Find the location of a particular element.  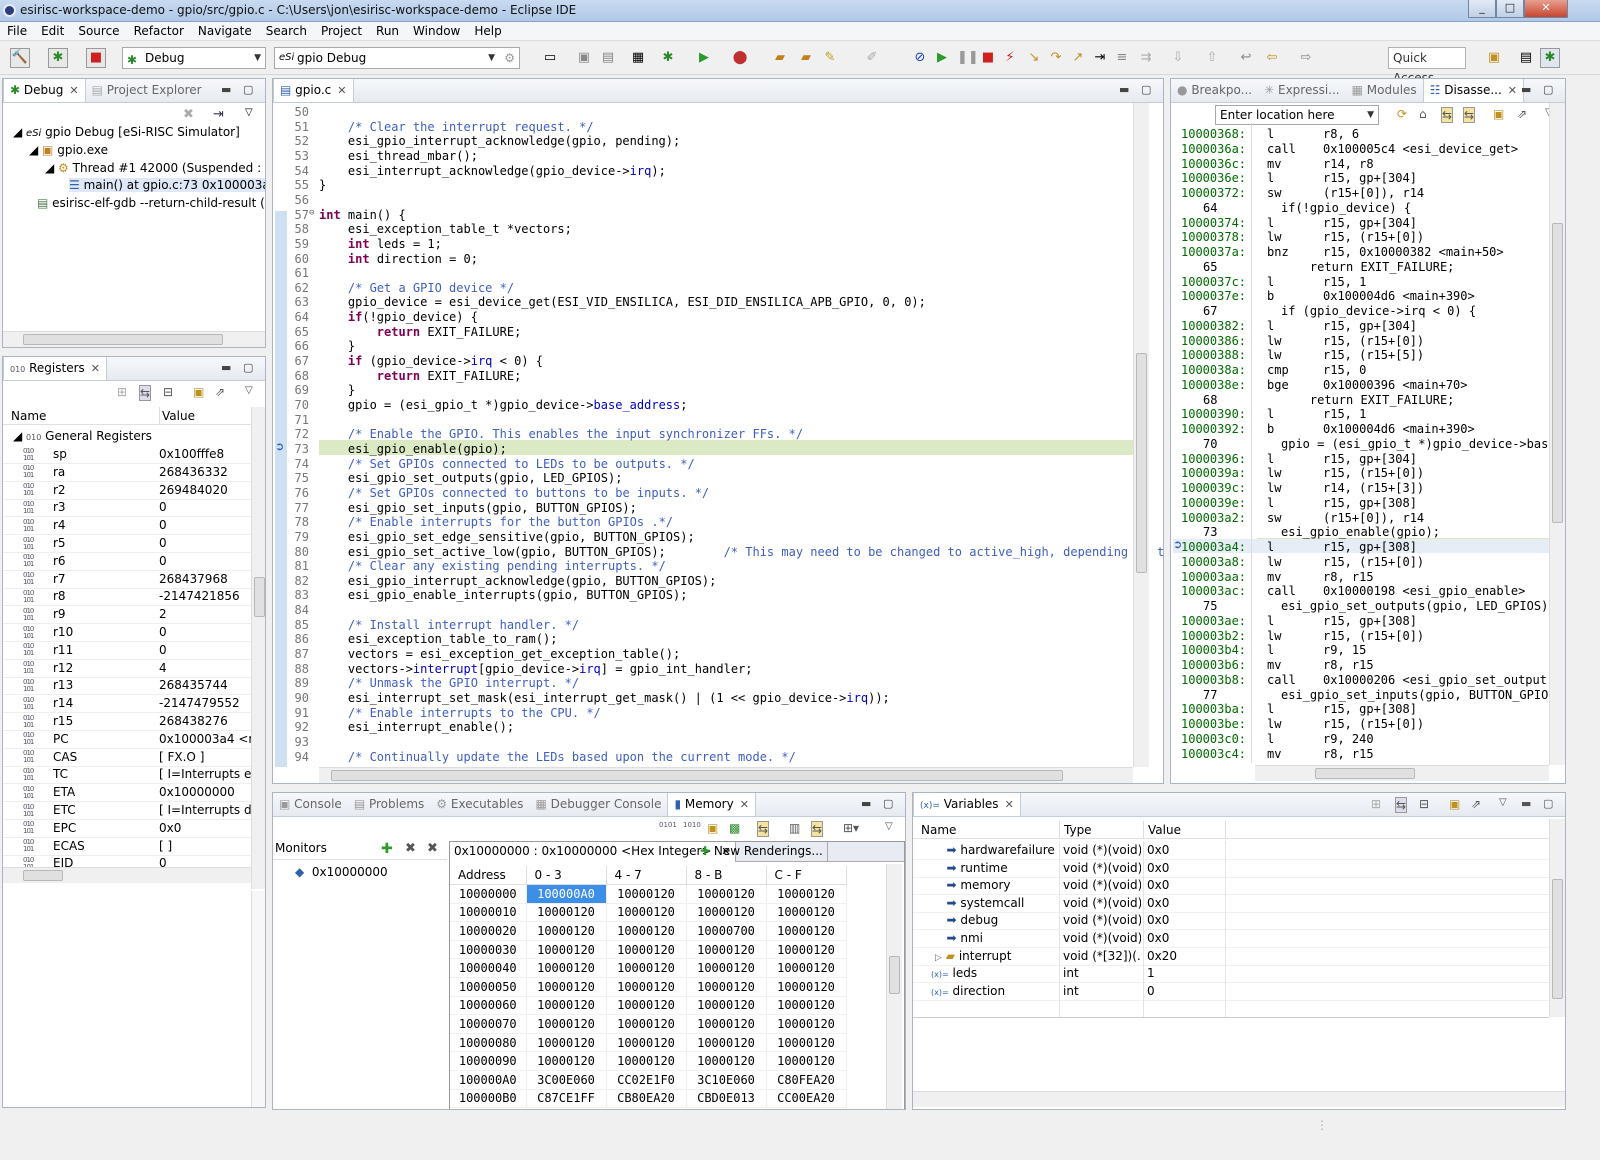

menu-edit: Edit is located at coordinates (52, 30).